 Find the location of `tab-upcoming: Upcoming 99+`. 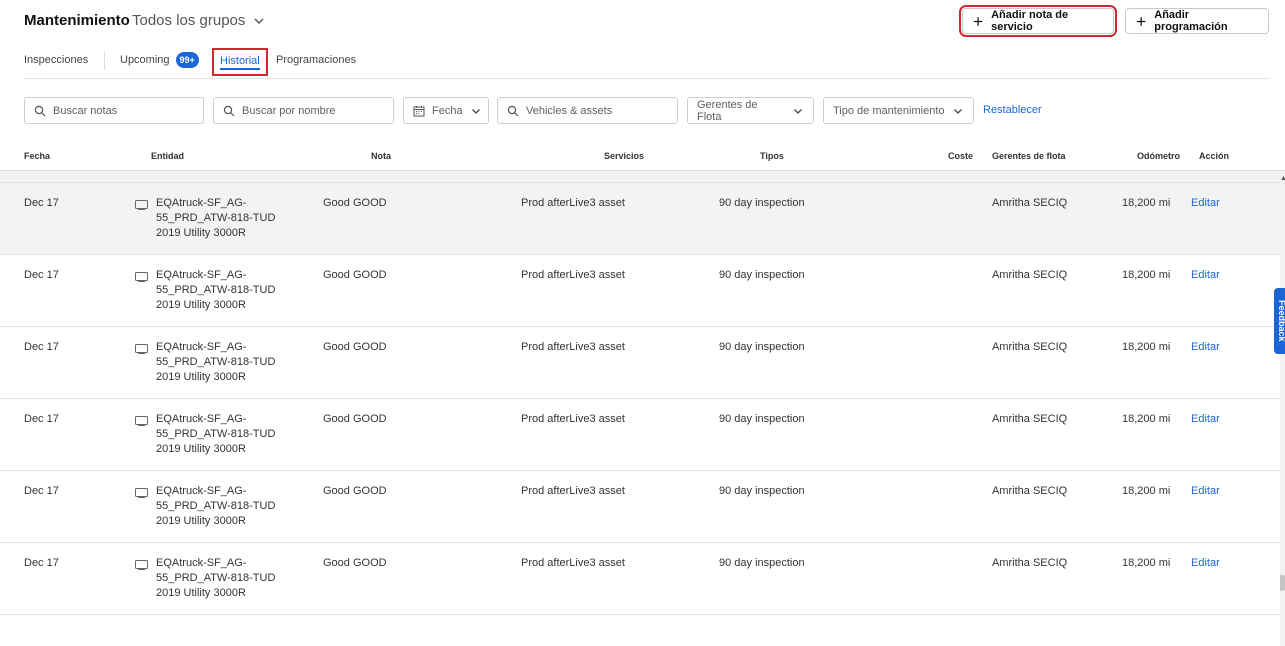

tab-upcoming: Upcoming 99+ is located at coordinates (159, 60).